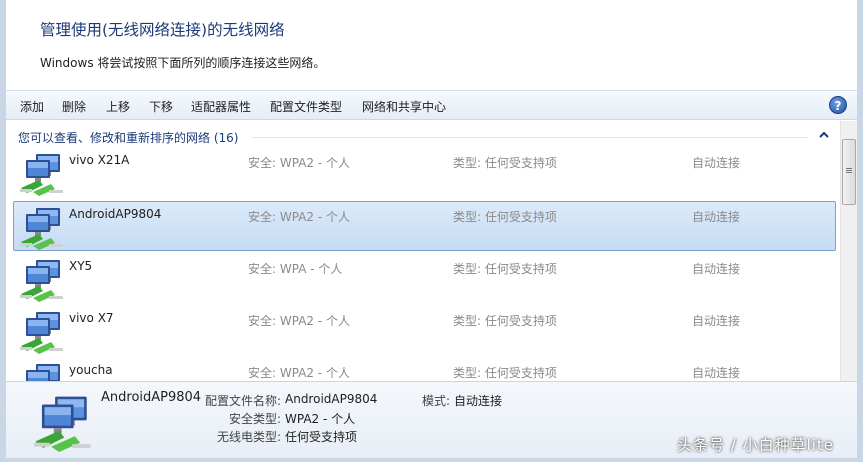 The image size is (863, 462). Describe the element at coordinates (320, 419) in the screenshot. I see `security-type-value: WPA2 - 个人` at that location.